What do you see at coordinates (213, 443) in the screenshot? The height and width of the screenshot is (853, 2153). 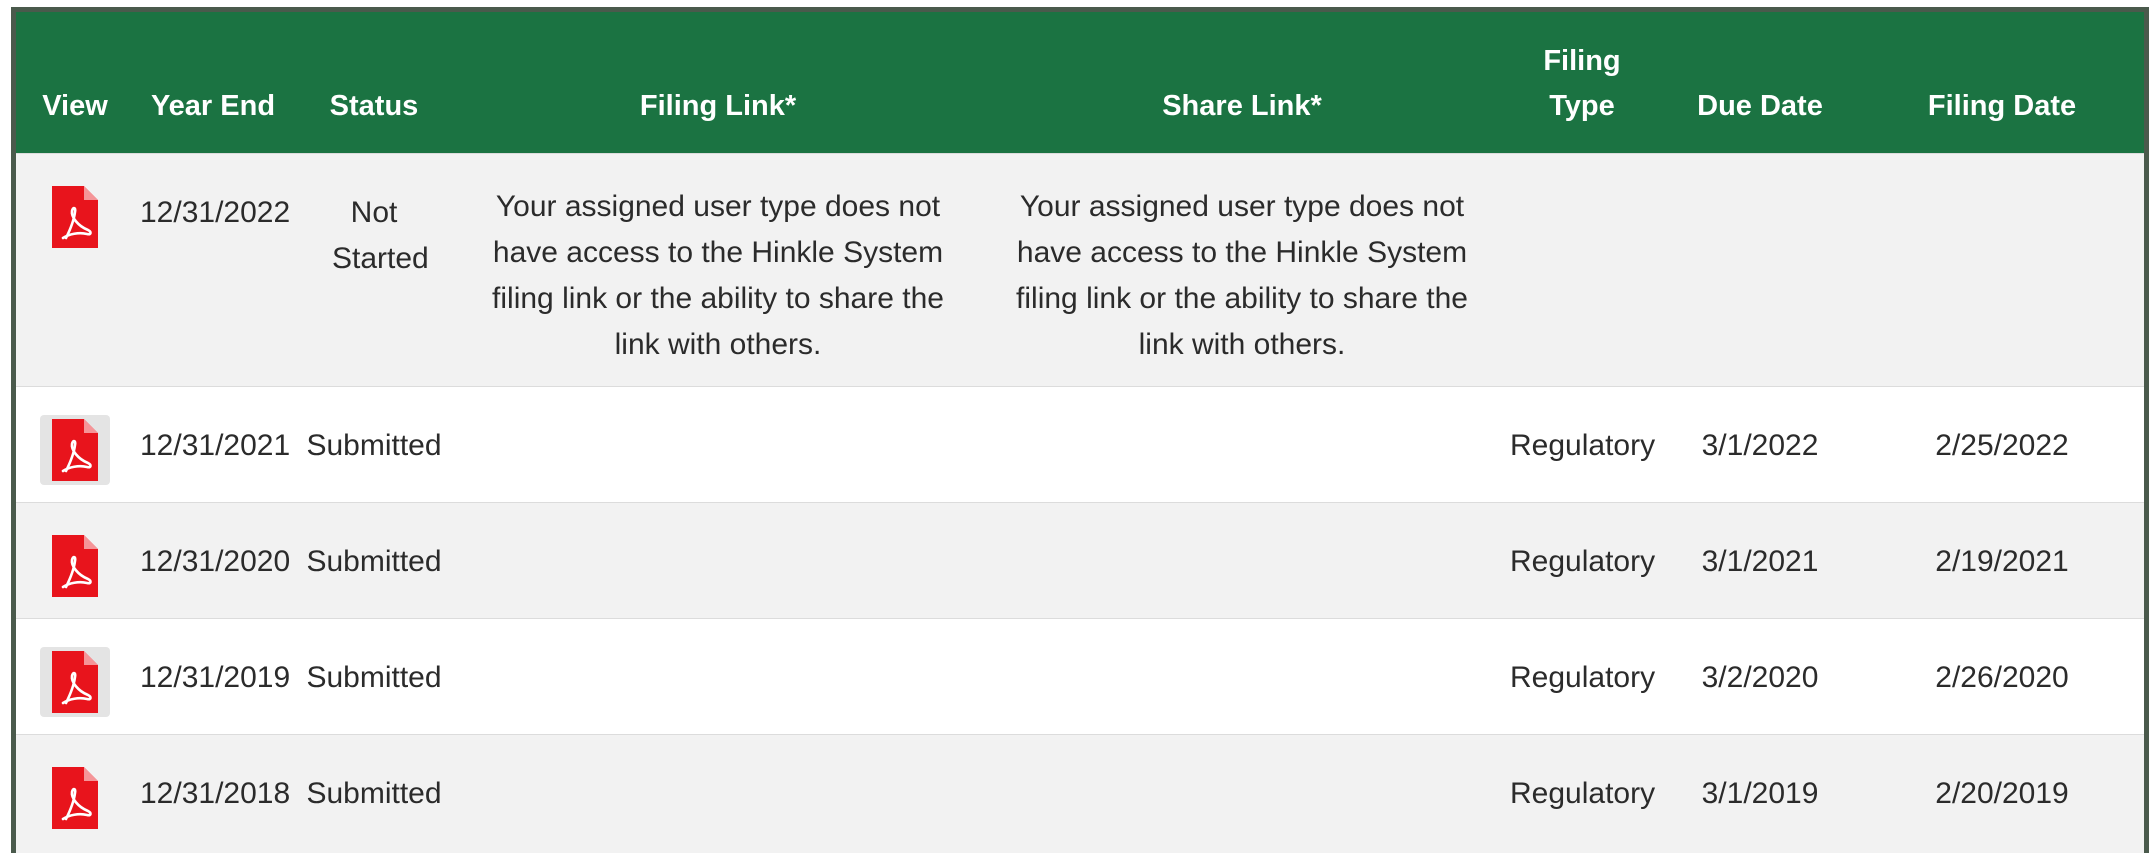 I see `year-end-cell: 12/31/2021` at bounding box center [213, 443].